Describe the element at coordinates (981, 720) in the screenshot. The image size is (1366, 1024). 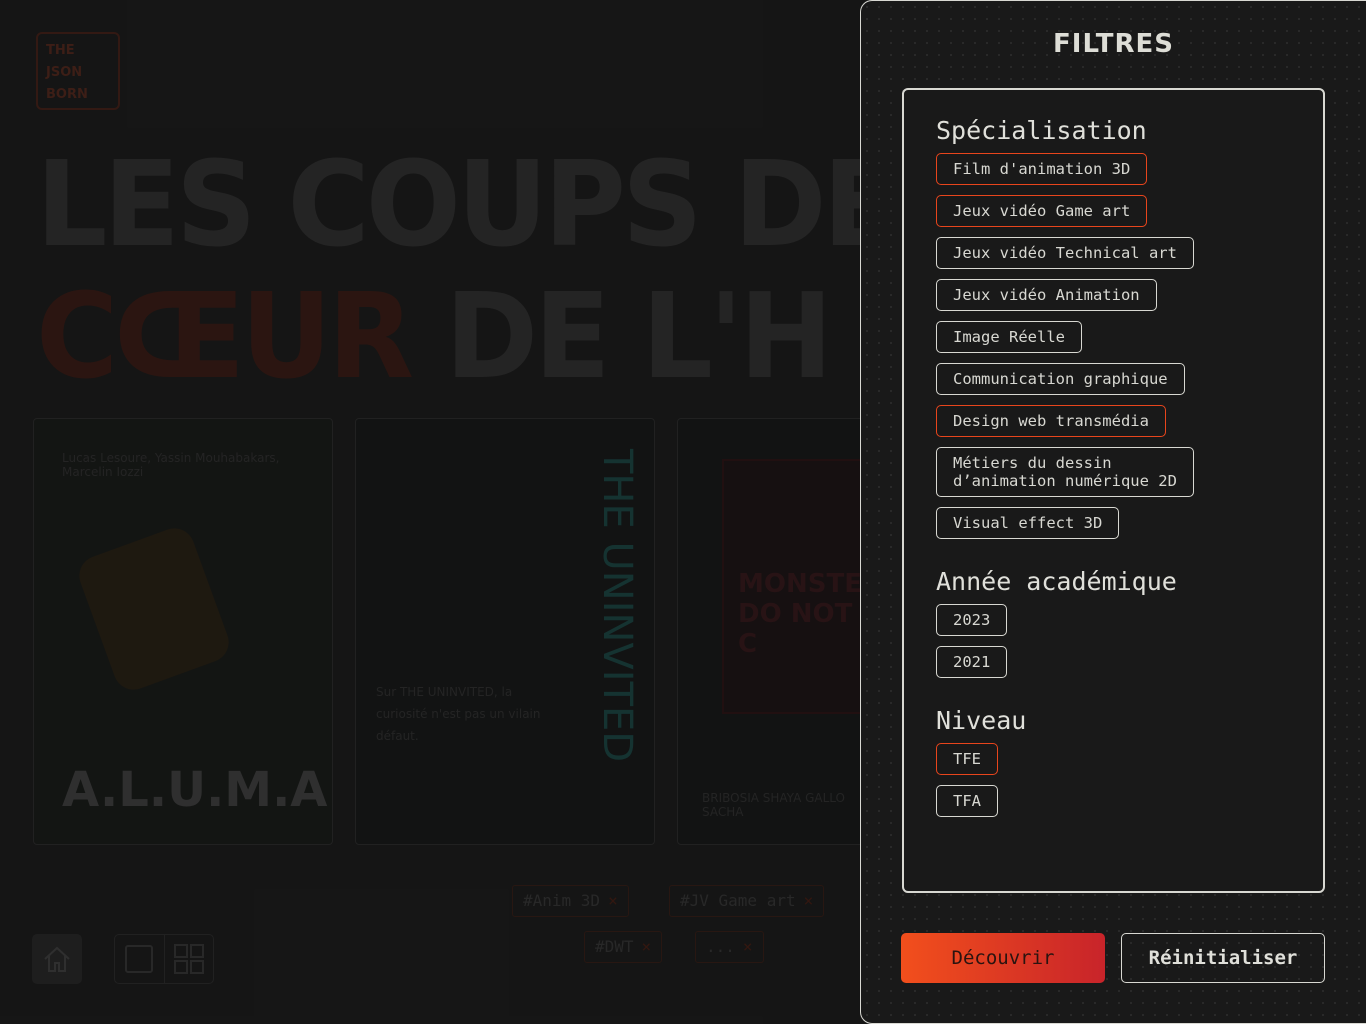
I see `section-title-niveau: Niveau` at that location.